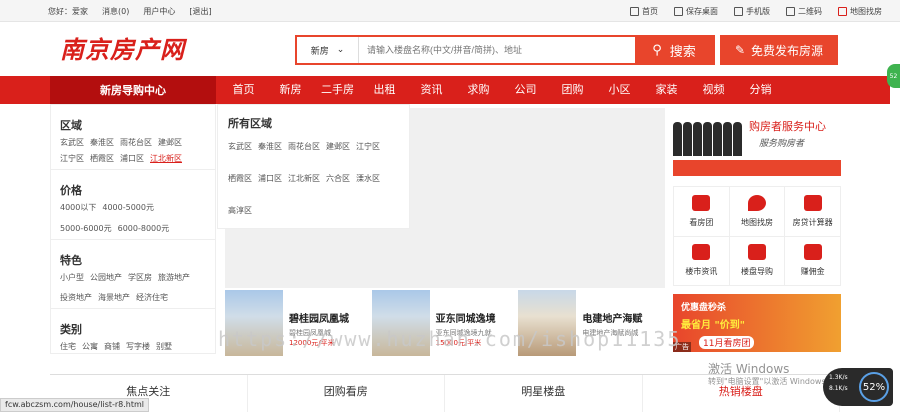 The height and width of the screenshot is (412, 900). Describe the element at coordinates (72, 142) in the screenshot. I see `region-link: 玄武区` at that location.